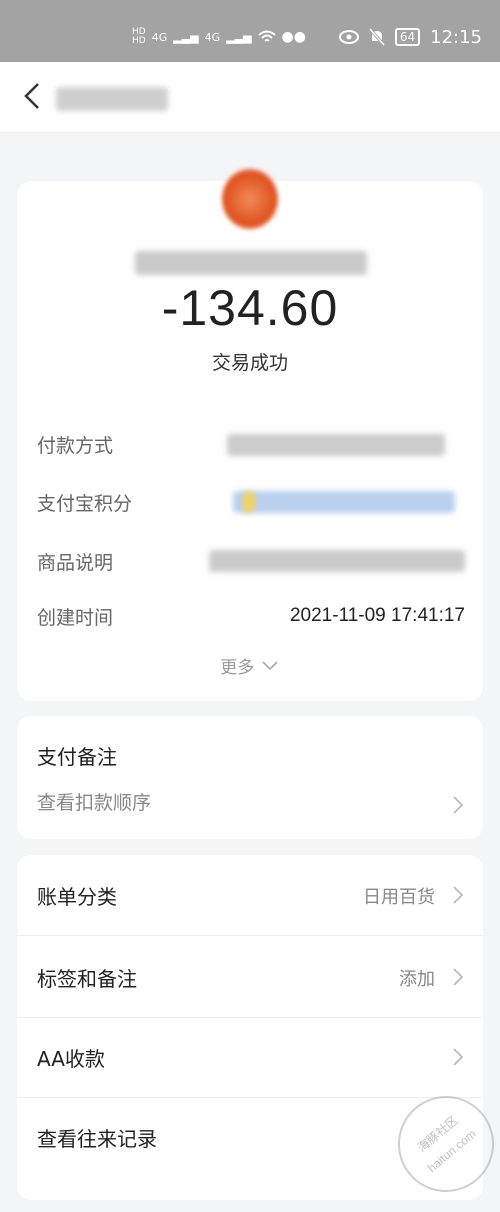  Describe the element at coordinates (75, 445) in the screenshot. I see `detail-label: 付款方式` at that location.